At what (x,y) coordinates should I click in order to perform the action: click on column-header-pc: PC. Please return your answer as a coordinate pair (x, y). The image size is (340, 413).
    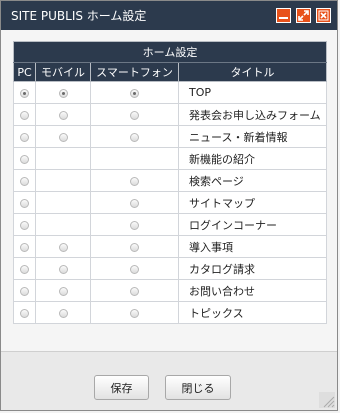
    Looking at the image, I should click on (24, 72).